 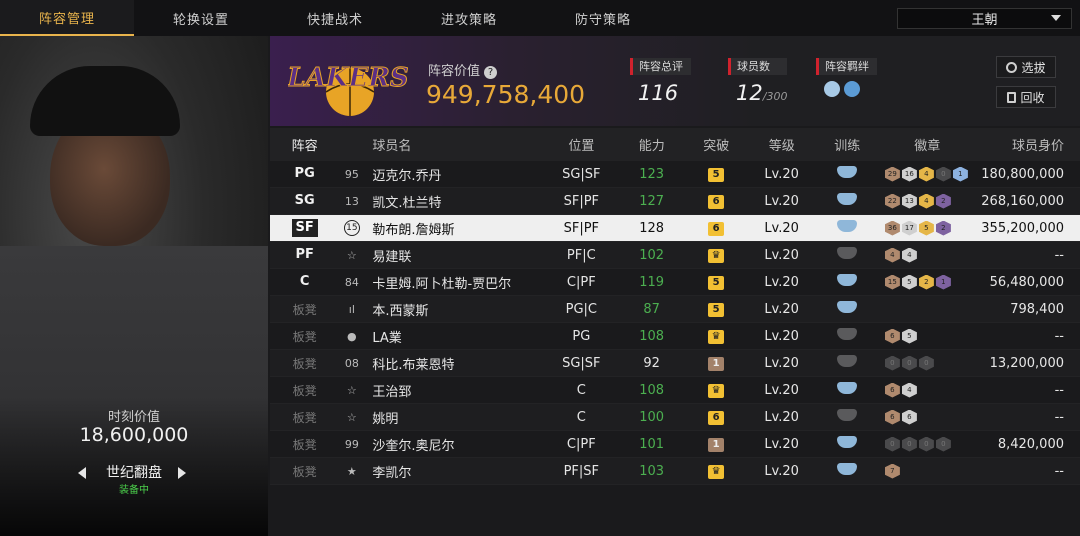 What do you see at coordinates (304, 282) in the screenshot?
I see `lineup-slot: C` at bounding box center [304, 282].